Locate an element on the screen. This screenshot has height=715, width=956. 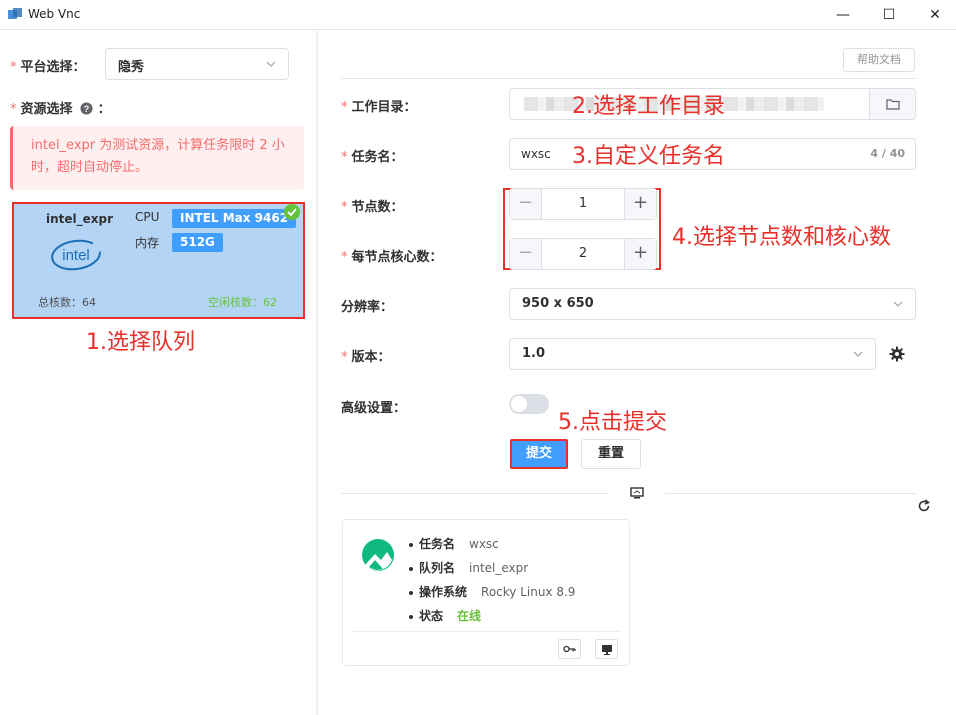
section-divider-right is located at coordinates (790, 493).